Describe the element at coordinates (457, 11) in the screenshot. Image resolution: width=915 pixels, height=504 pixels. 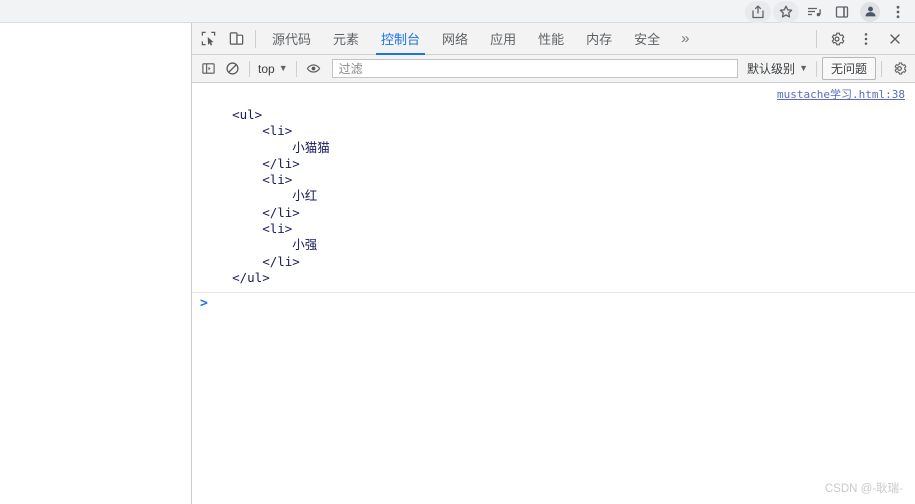
I see `browser-toolbar` at that location.